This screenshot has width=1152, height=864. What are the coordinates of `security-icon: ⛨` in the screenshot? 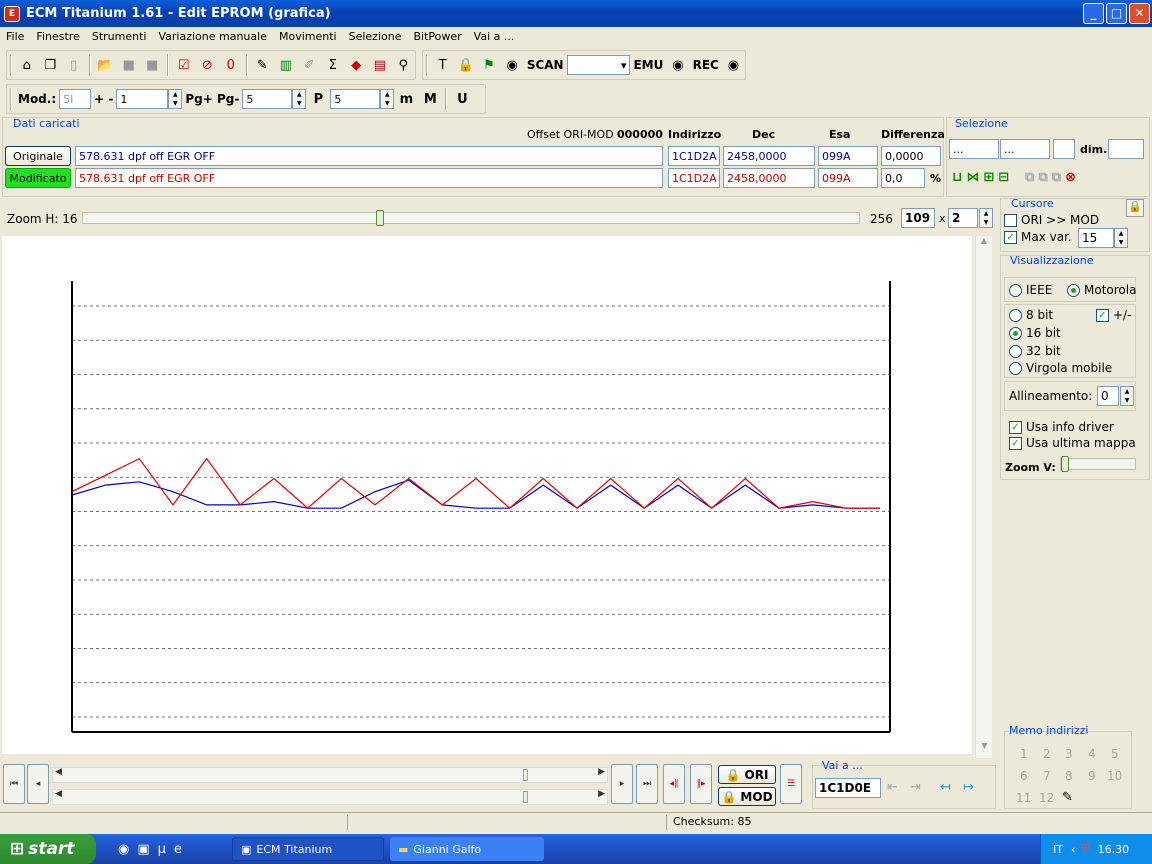 It's located at (1085, 849).